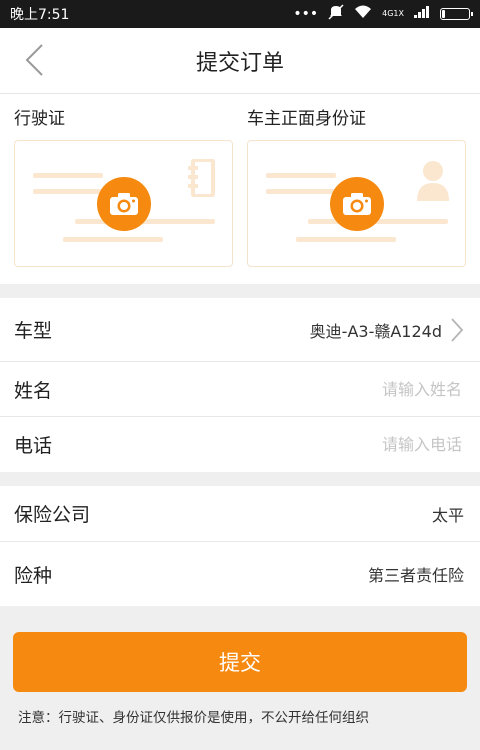 Image resolution: width=480 pixels, height=750 pixels. What do you see at coordinates (362, 389) in the screenshot?
I see `name-input` at bounding box center [362, 389].